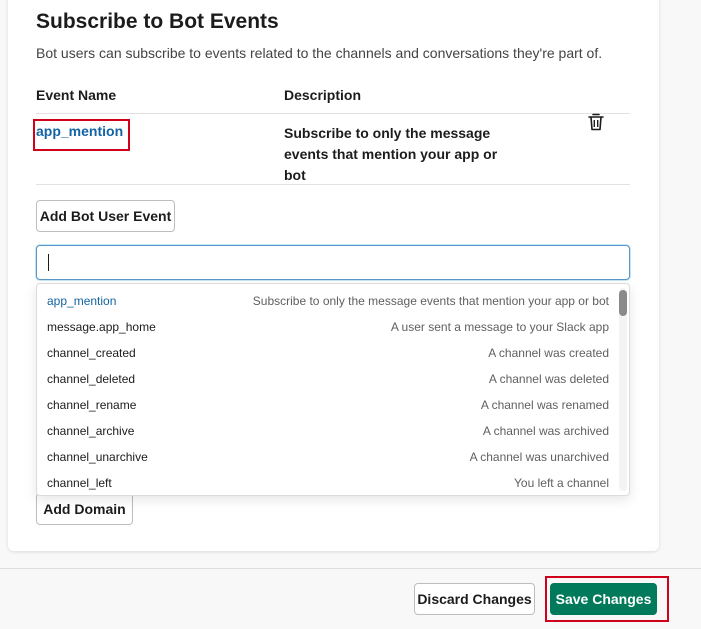 The height and width of the screenshot is (629, 701). Describe the element at coordinates (499, 327) in the screenshot. I see `dropdown-item-description: A user sent a message to your Slack app` at that location.